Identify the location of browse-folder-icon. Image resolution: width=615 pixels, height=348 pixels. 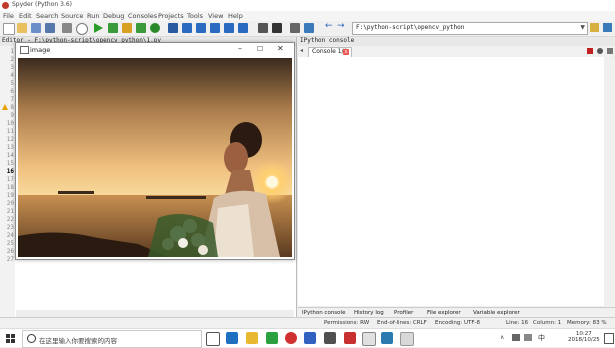
(594, 27).